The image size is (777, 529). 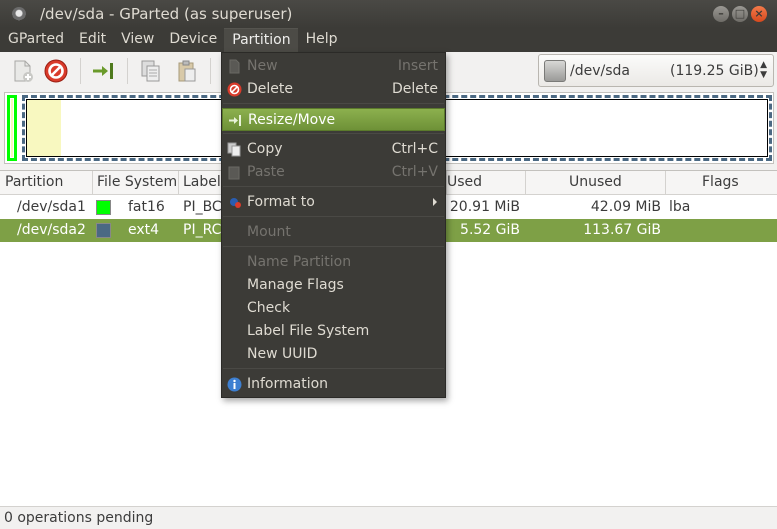 I want to click on menu-item-resize-move: Resize/Move, so click(x=333, y=119).